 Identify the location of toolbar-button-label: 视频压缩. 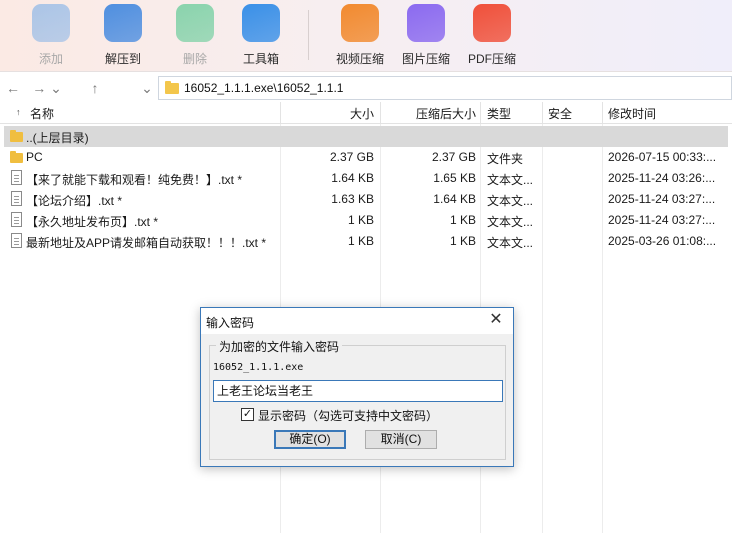
(359, 59).